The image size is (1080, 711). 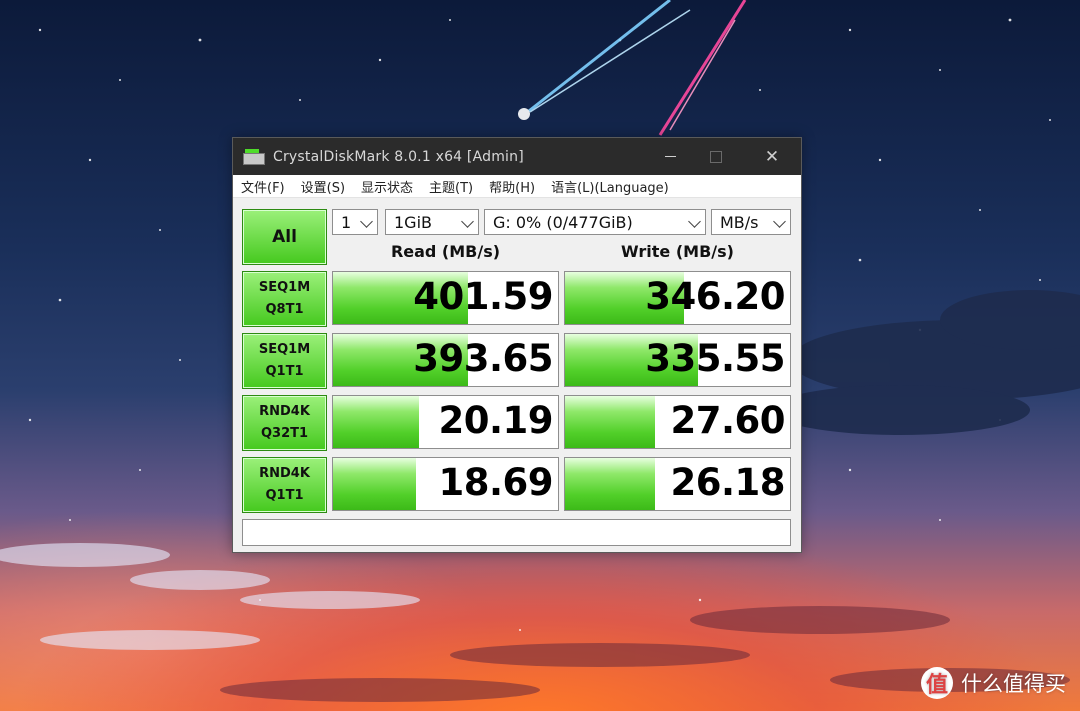 I want to click on read-result-rnd4k-q1t1: 18.69, so click(x=445, y=484).